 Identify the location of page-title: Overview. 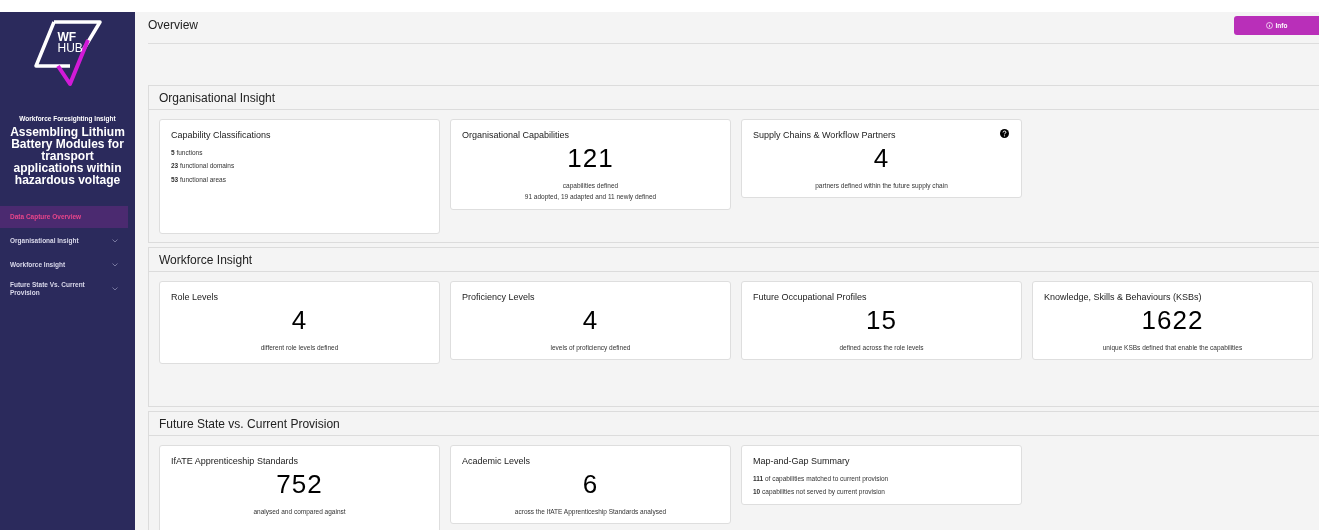
(173, 25).